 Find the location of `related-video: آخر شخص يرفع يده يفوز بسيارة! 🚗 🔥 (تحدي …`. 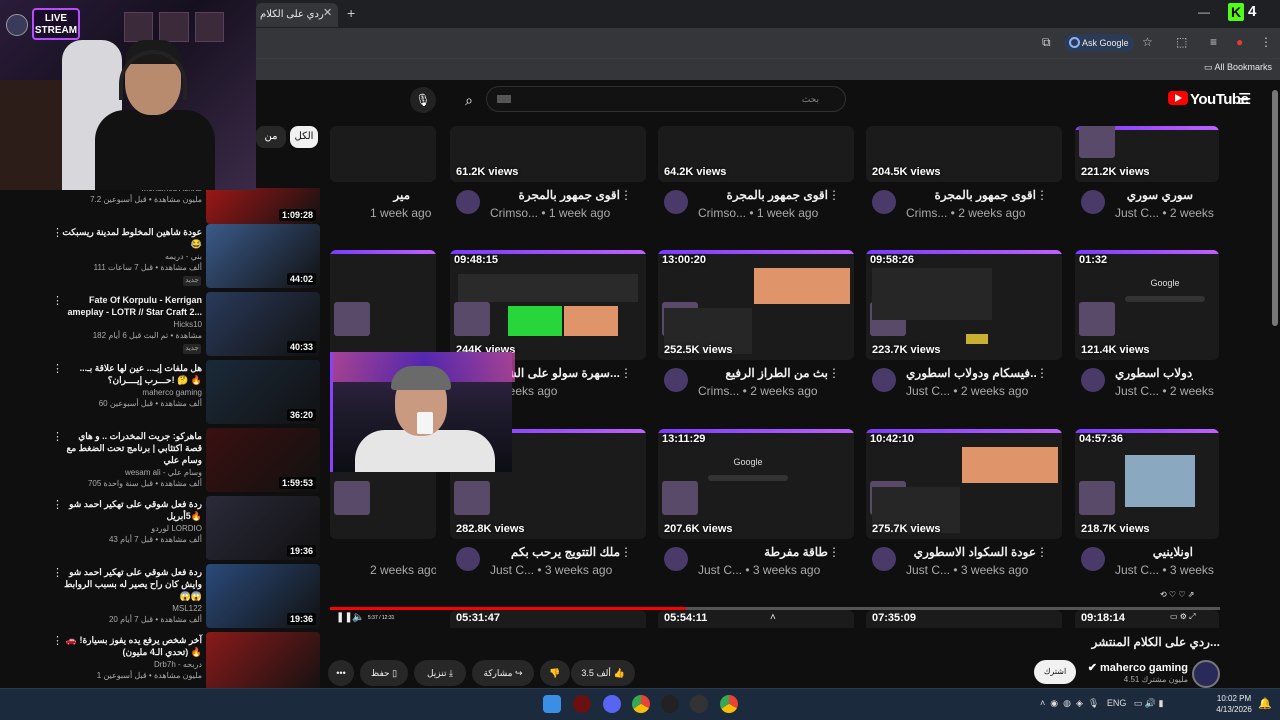

related-video: آخر شخص يرفع يده يفوز بسيارة! 🚗 🔥 (تحدي … is located at coordinates (161, 660).